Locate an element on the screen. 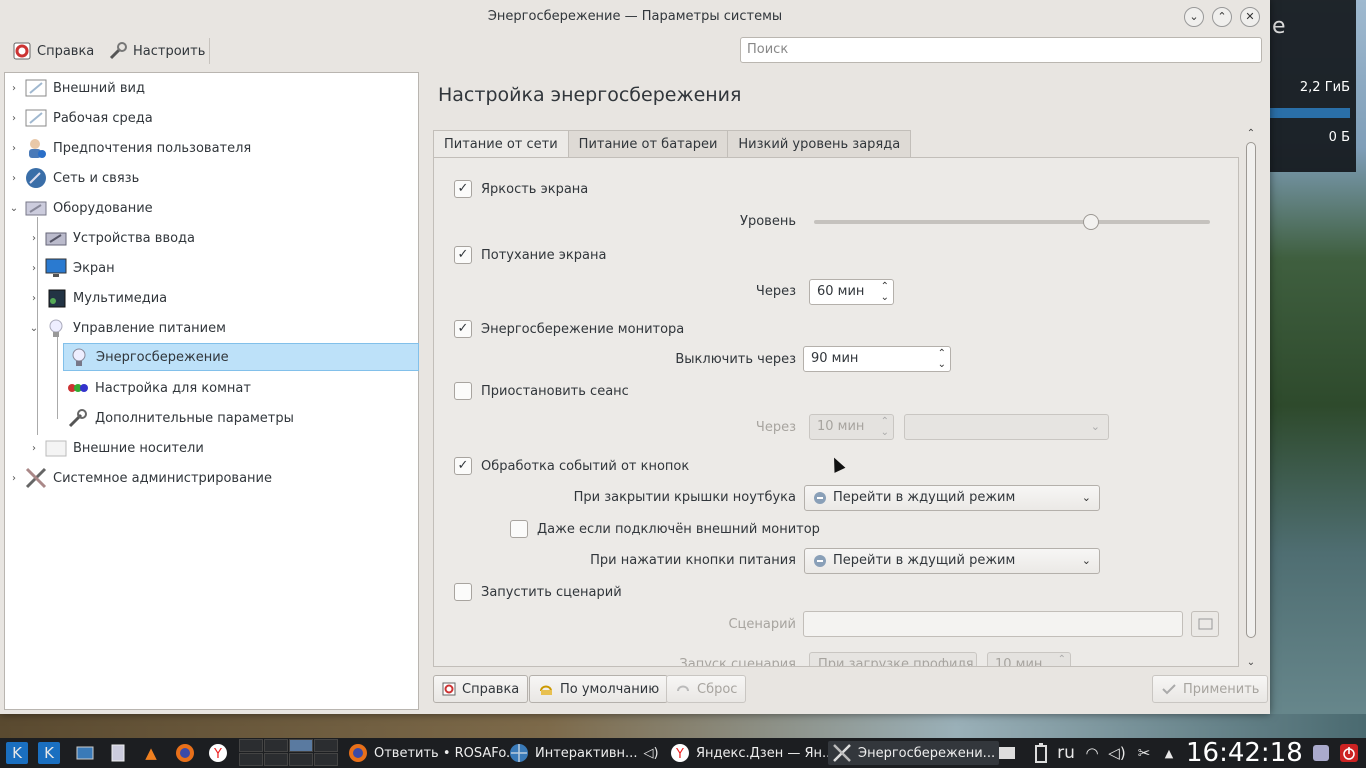 The width and height of the screenshot is (1366, 768). dim-screen-checkbox: ✓ Потухание экрана is located at coordinates (530, 255).